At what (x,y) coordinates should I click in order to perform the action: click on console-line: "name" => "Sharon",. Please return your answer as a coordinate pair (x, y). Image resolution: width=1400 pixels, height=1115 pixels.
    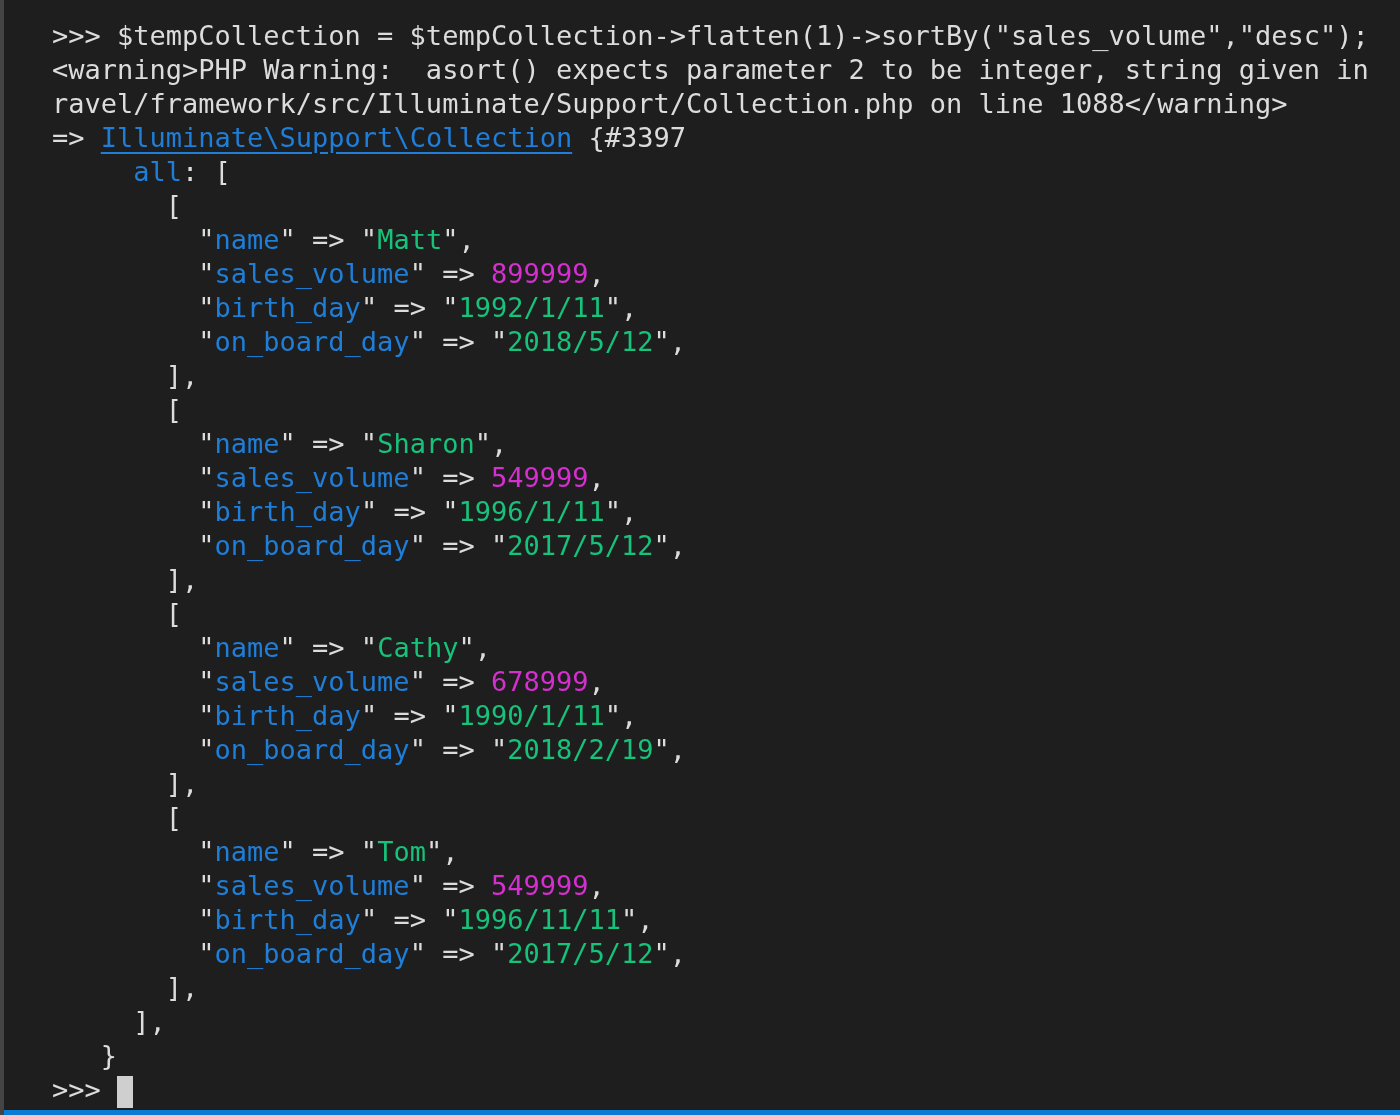
    Looking at the image, I should click on (352, 444).